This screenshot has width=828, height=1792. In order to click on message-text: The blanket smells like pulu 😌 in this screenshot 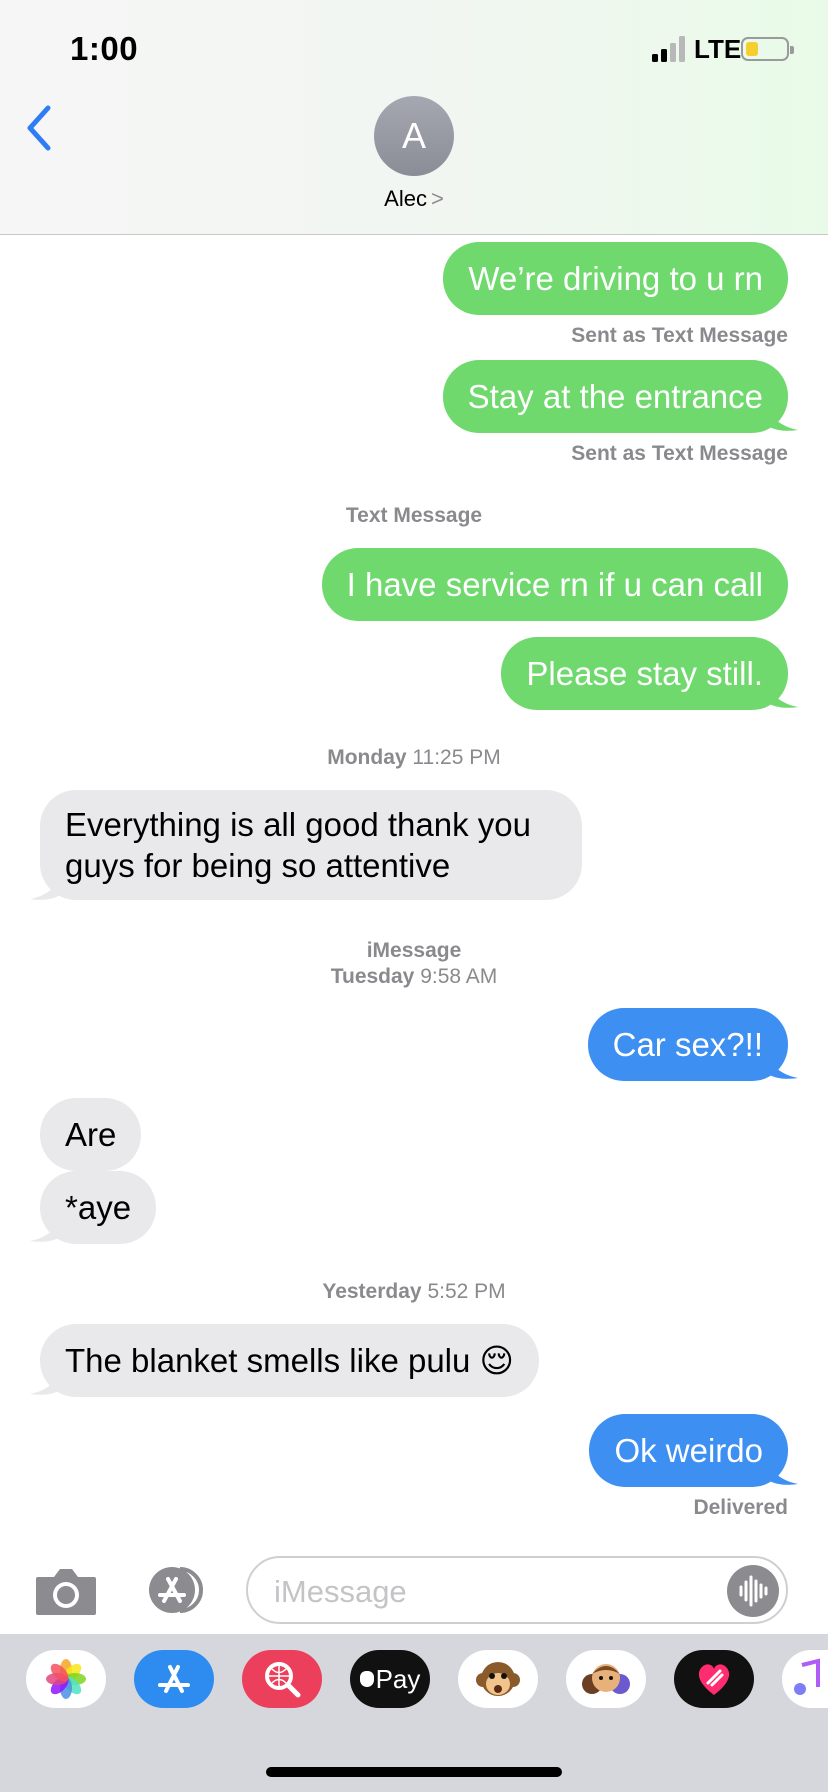, I will do `click(289, 1360)`.